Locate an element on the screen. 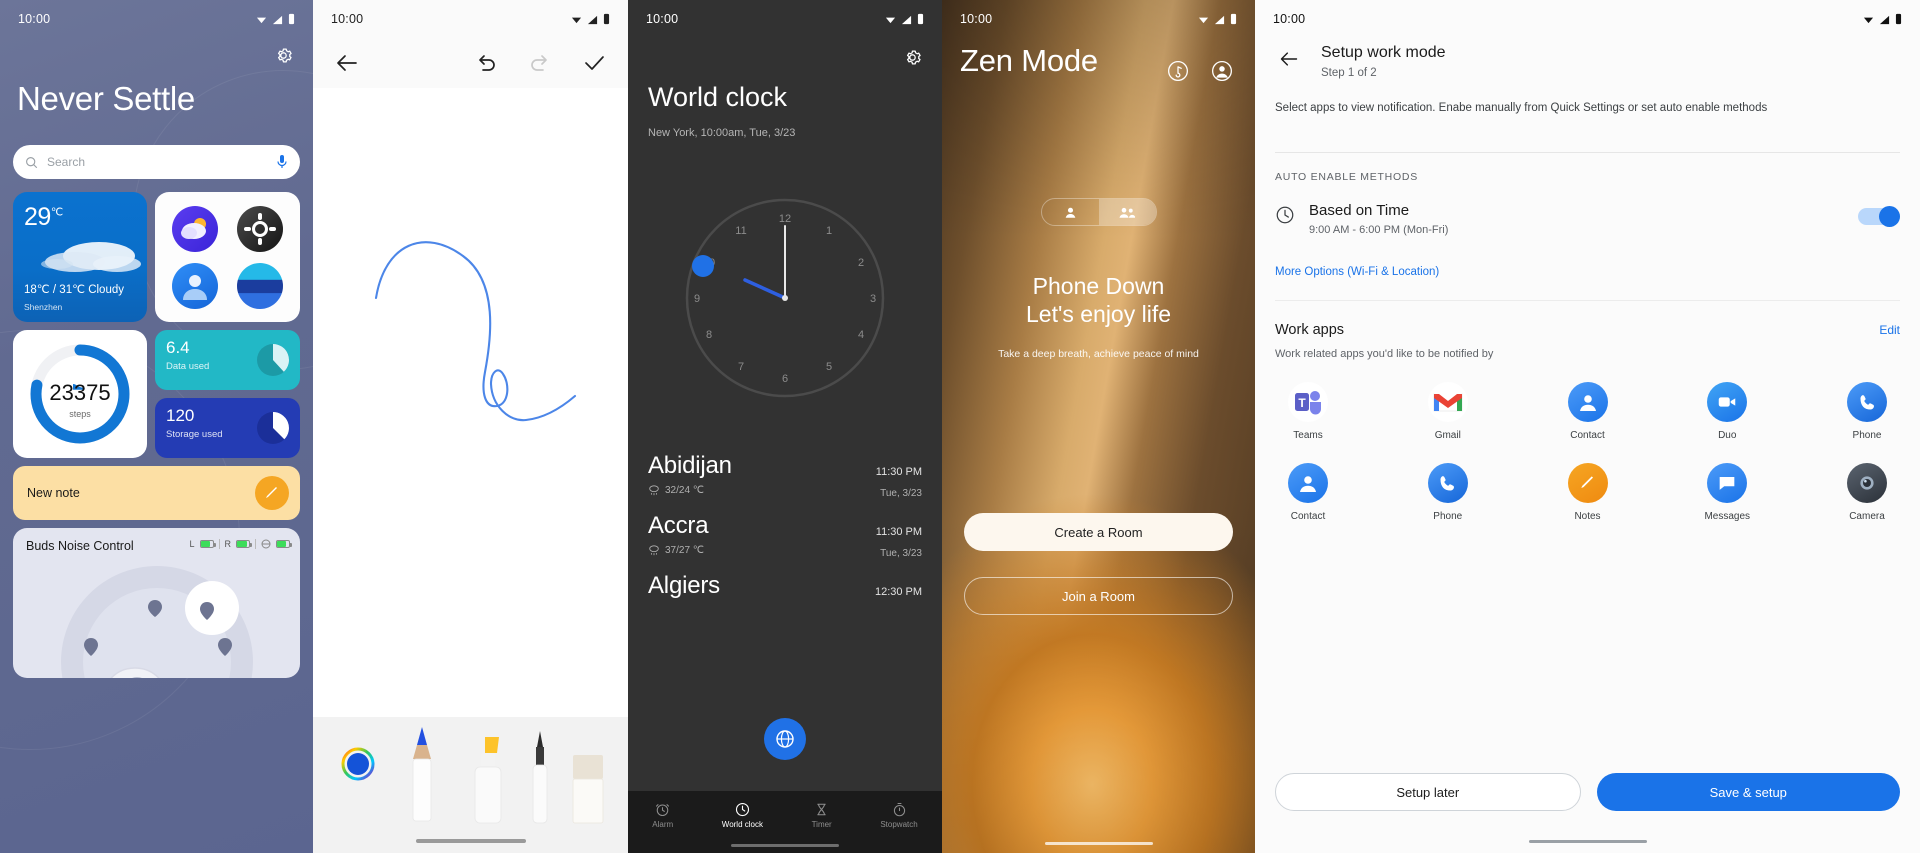 This screenshot has height=853, width=1920. signal-icon is located at coordinates (1219, 19).